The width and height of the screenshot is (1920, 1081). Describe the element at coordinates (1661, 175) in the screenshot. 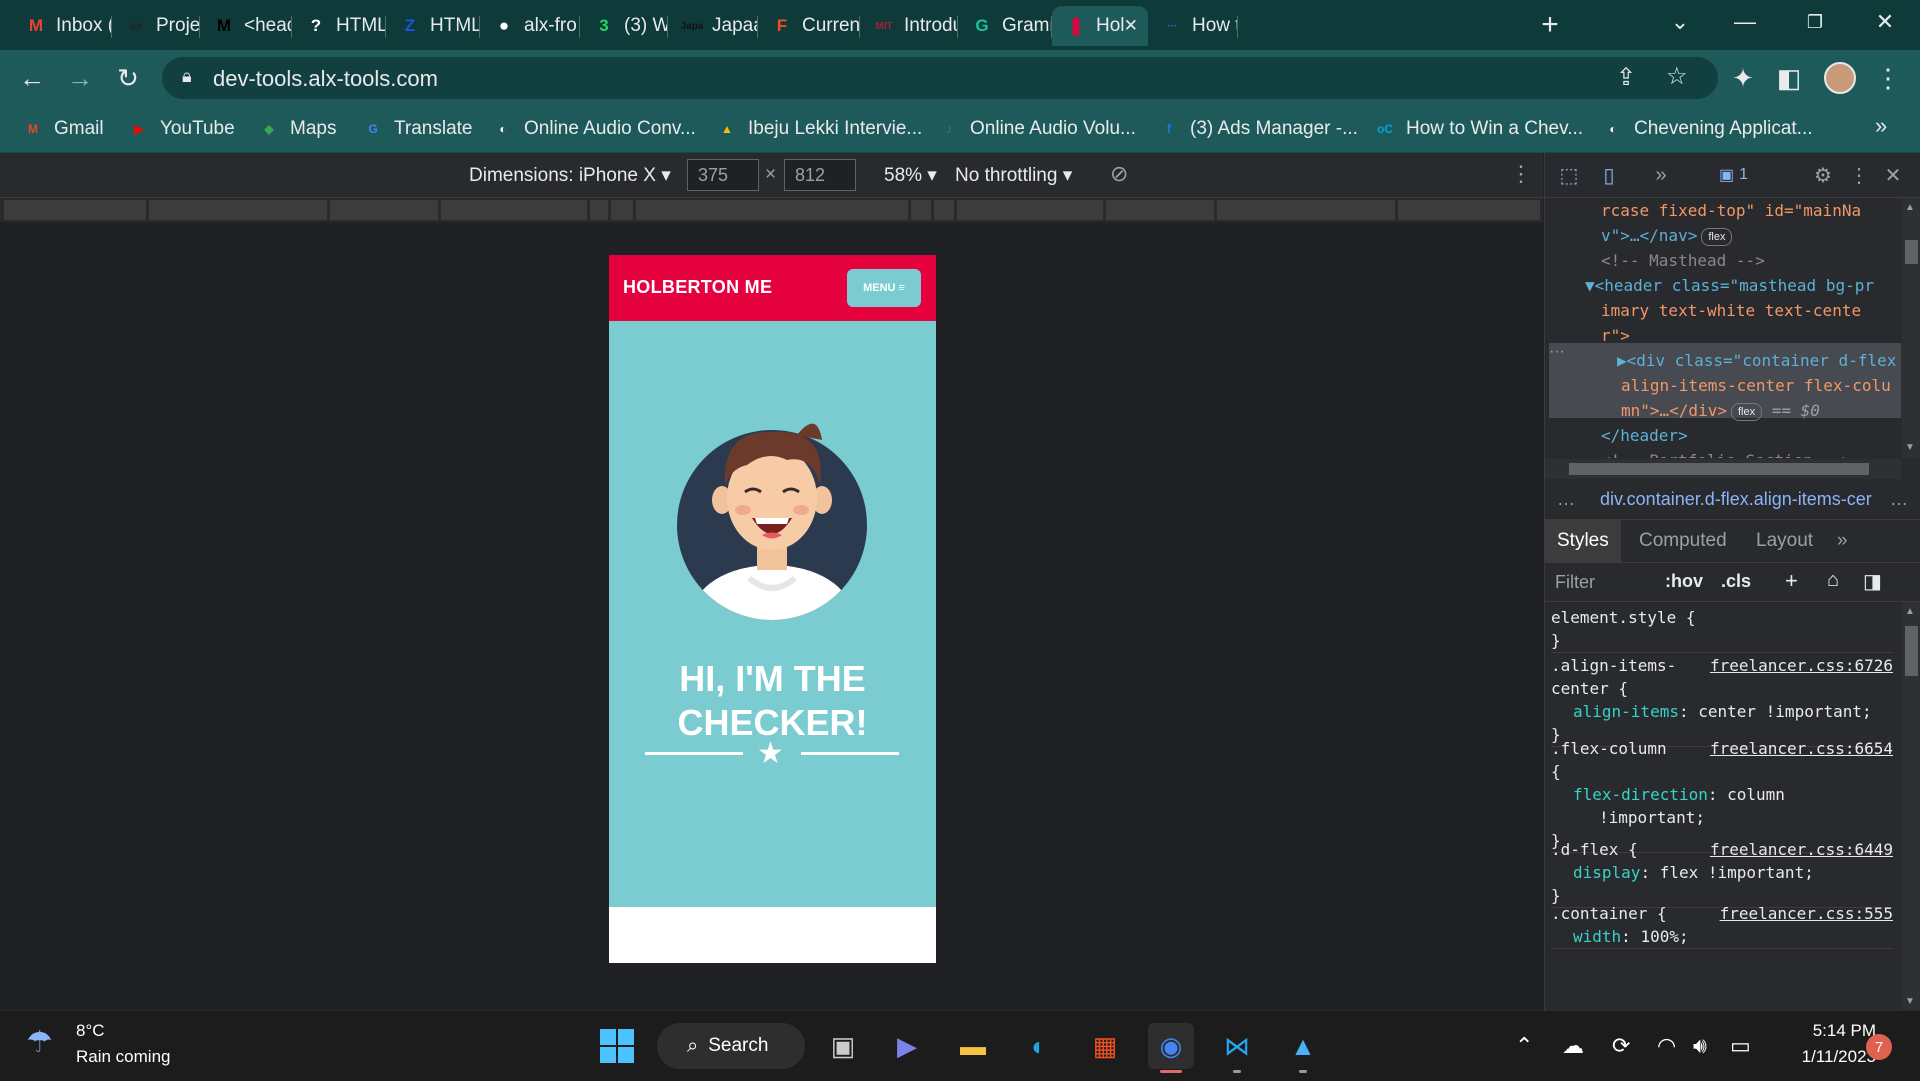

I see `more-panels-icon: »` at that location.